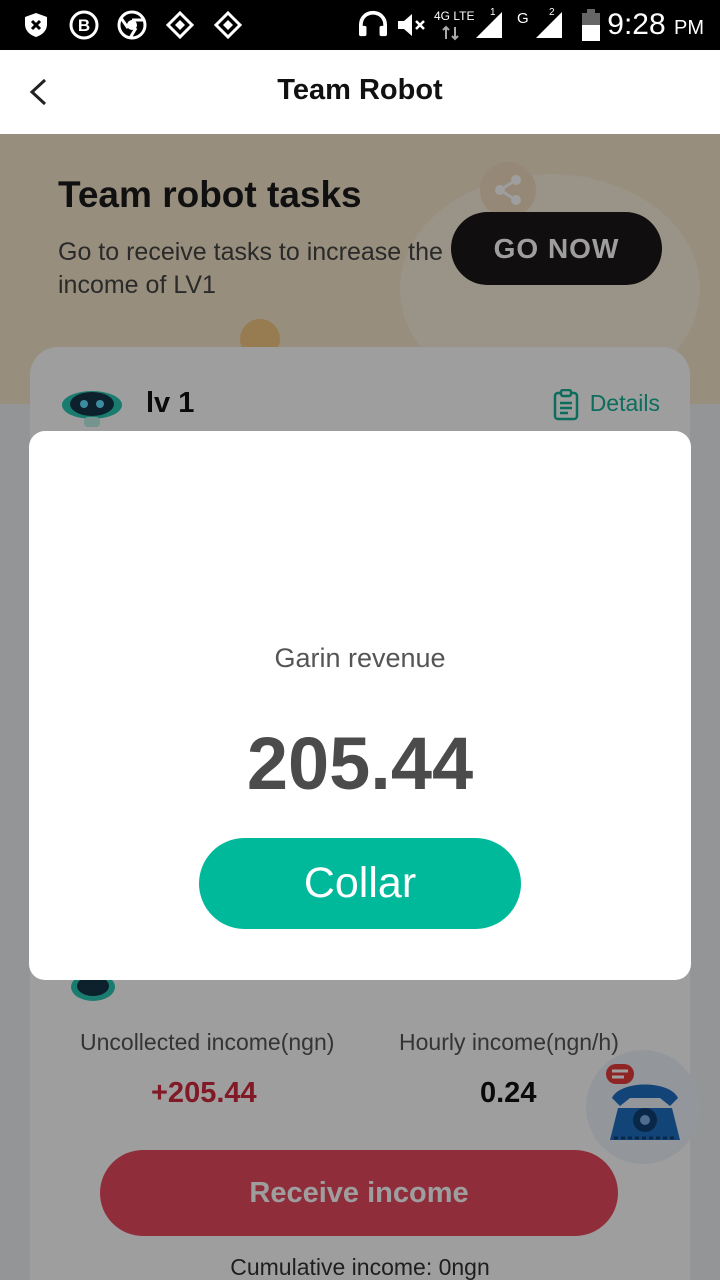  What do you see at coordinates (132, 25) in the screenshot?
I see `chrome-icon` at bounding box center [132, 25].